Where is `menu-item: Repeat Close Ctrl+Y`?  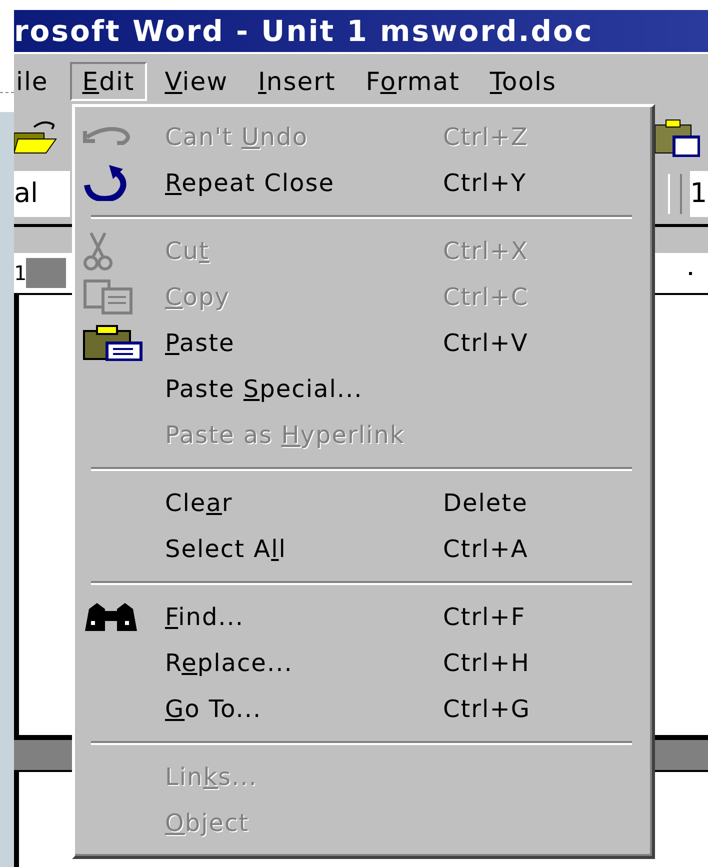
menu-item: Repeat Close Ctrl+Y is located at coordinates (360, 183).